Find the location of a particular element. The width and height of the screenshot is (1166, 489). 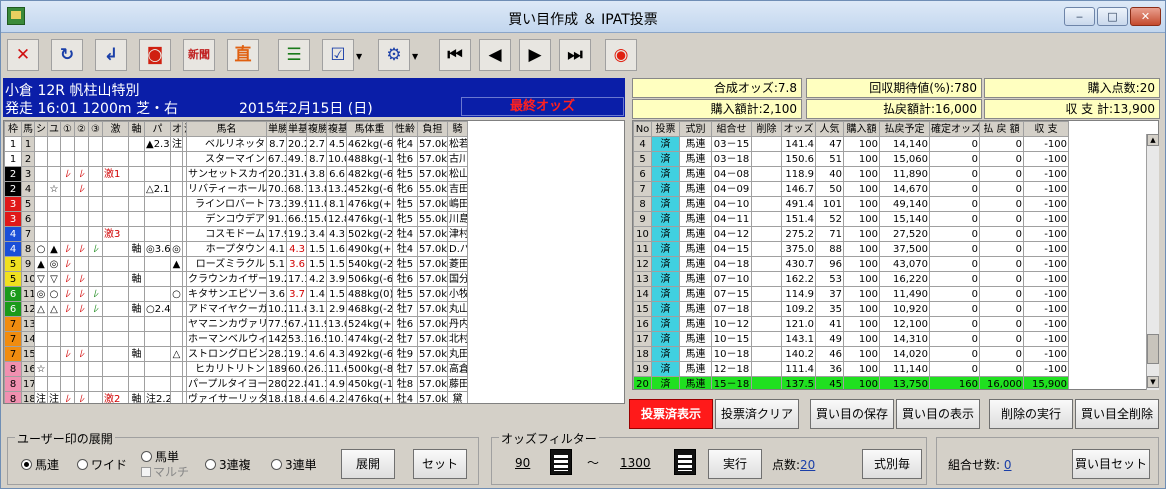

checklist-button: ☑ is located at coordinates (338, 55).